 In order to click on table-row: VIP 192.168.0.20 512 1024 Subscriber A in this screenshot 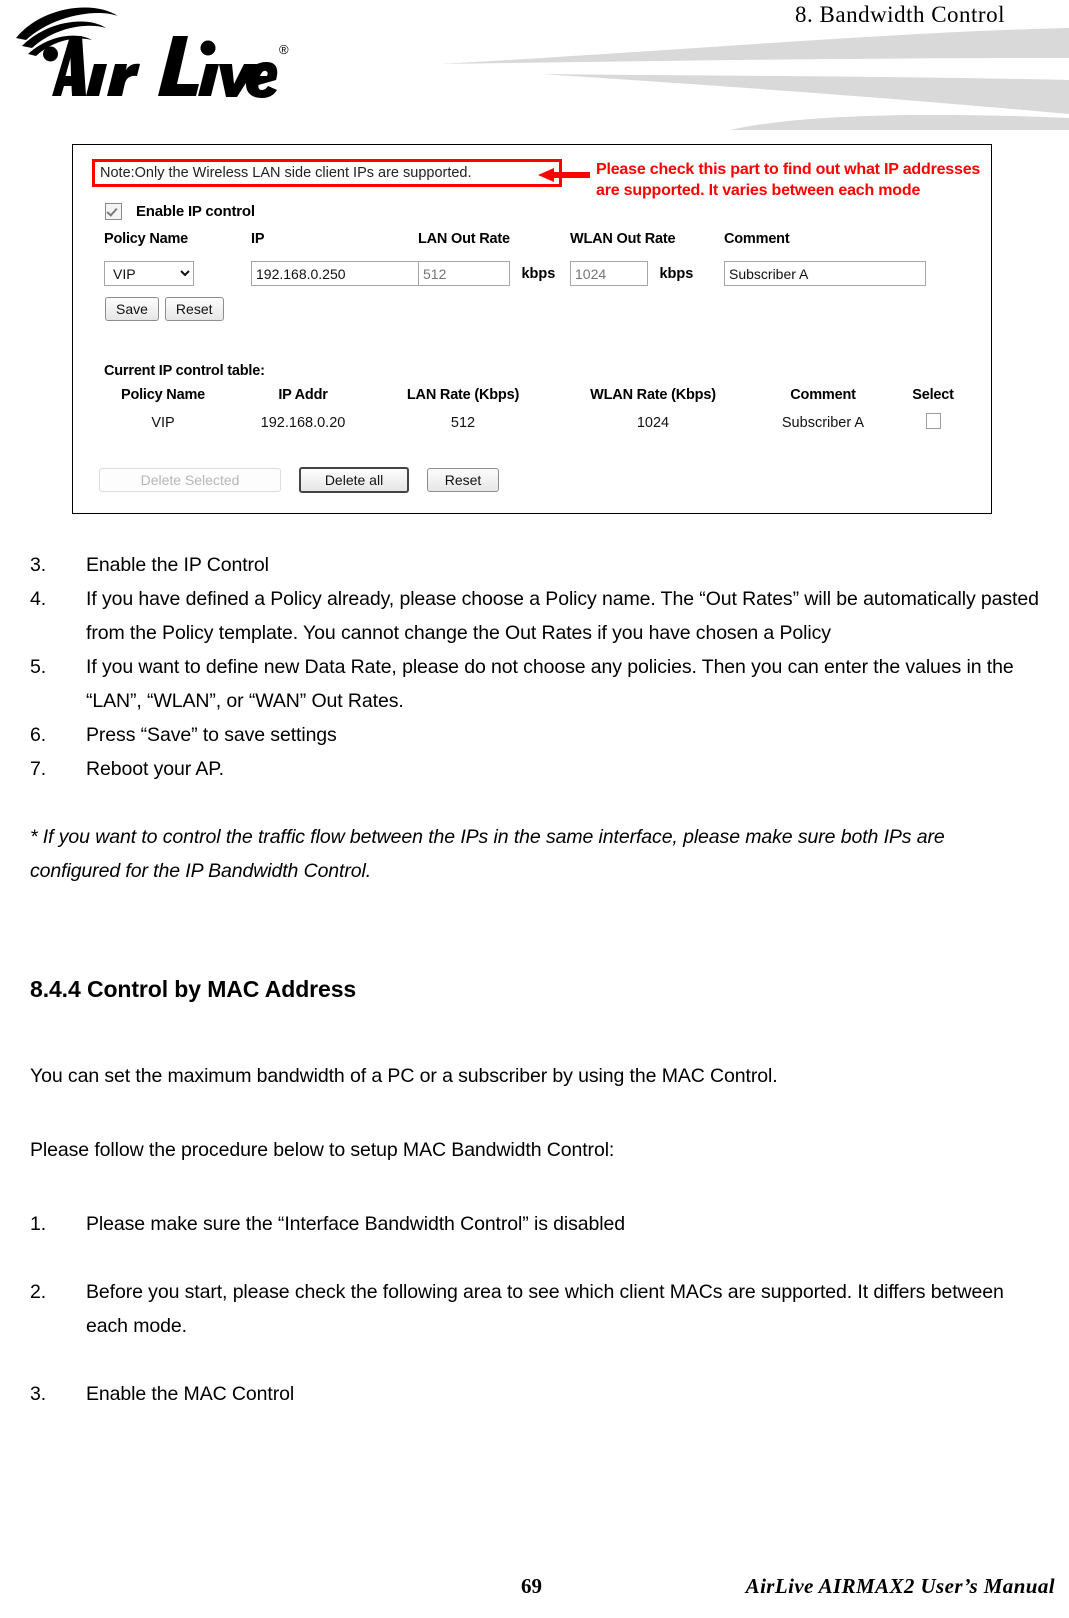, I will do `click(533, 423)`.